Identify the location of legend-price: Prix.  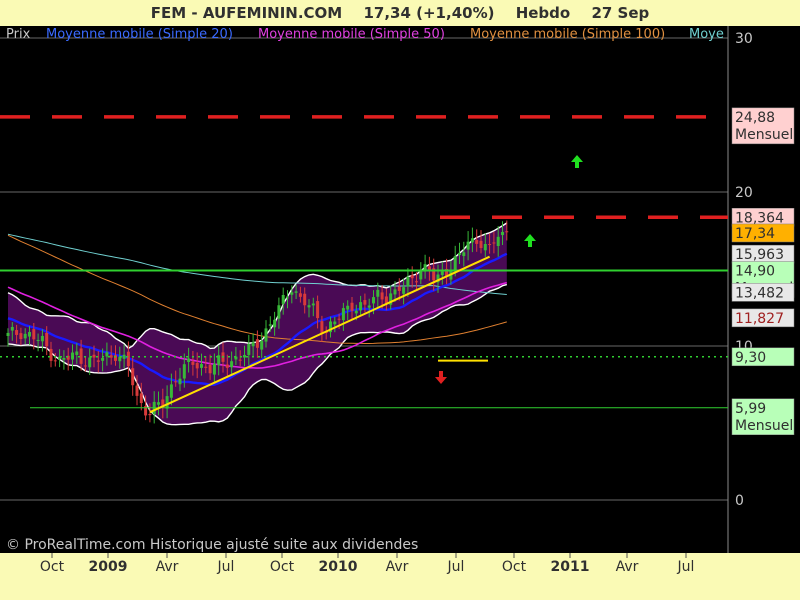
(18, 34).